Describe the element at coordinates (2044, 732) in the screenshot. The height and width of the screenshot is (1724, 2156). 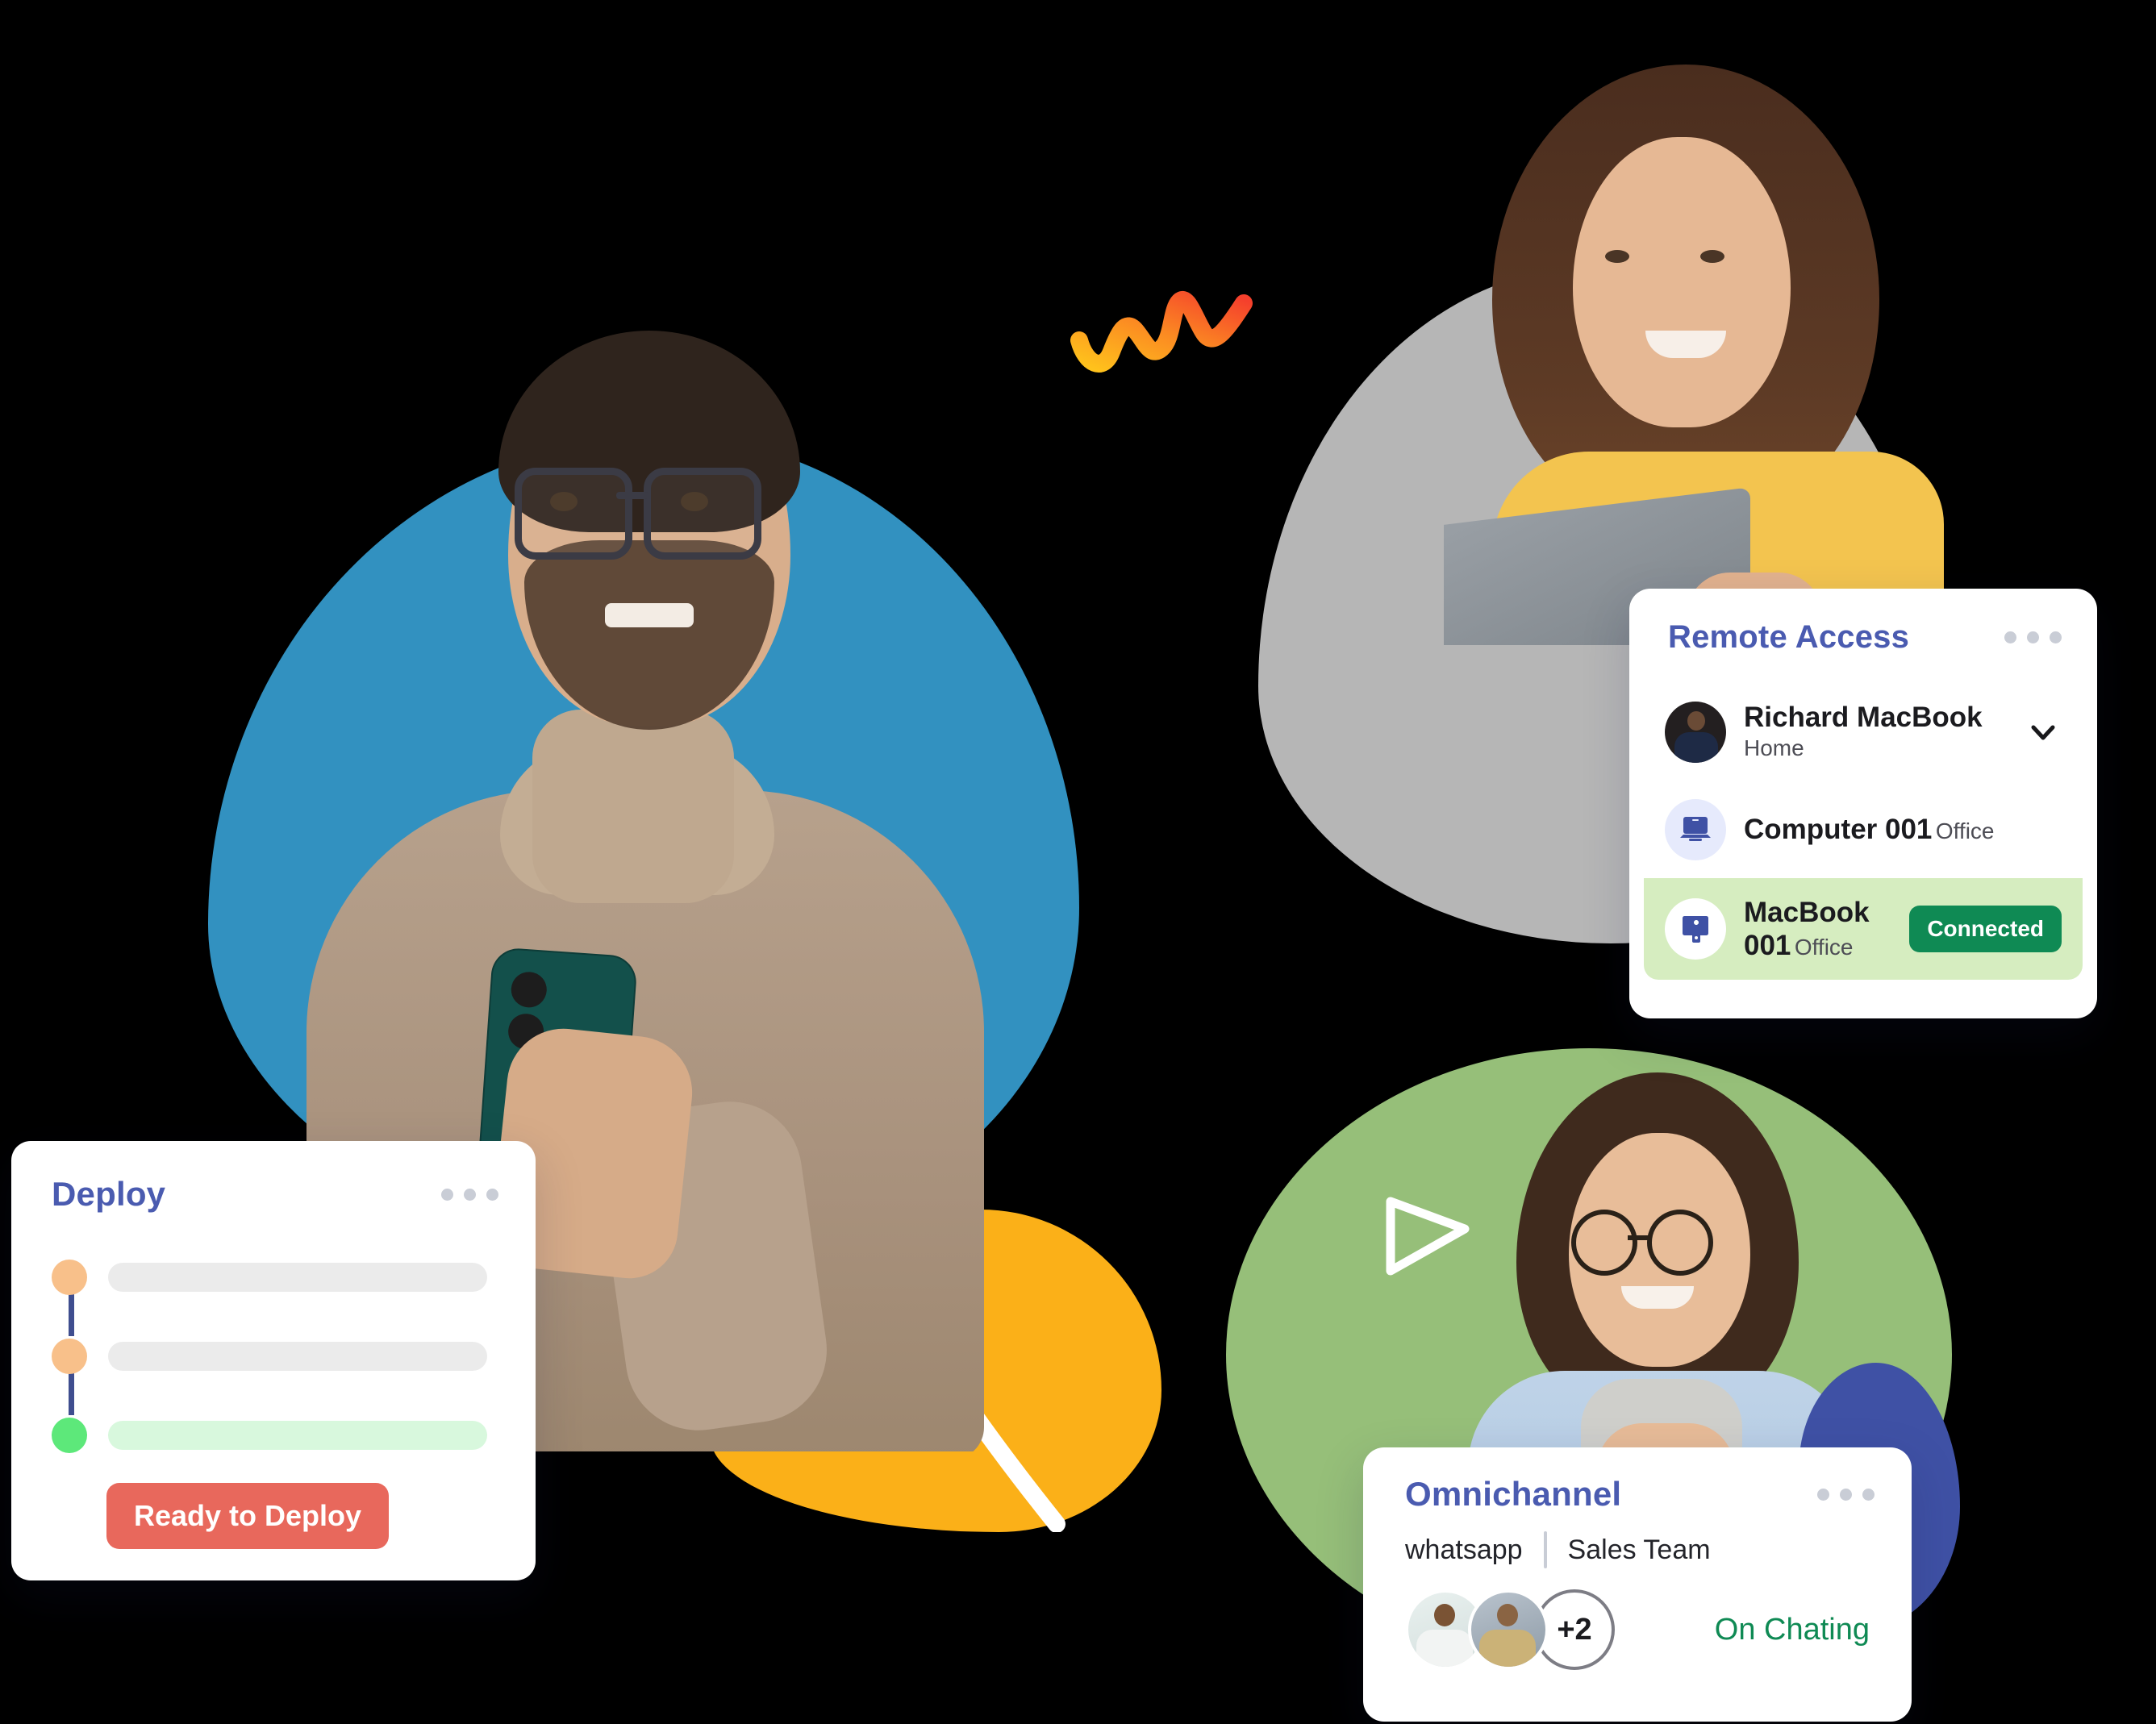
I see `chevron-down-icon` at that location.